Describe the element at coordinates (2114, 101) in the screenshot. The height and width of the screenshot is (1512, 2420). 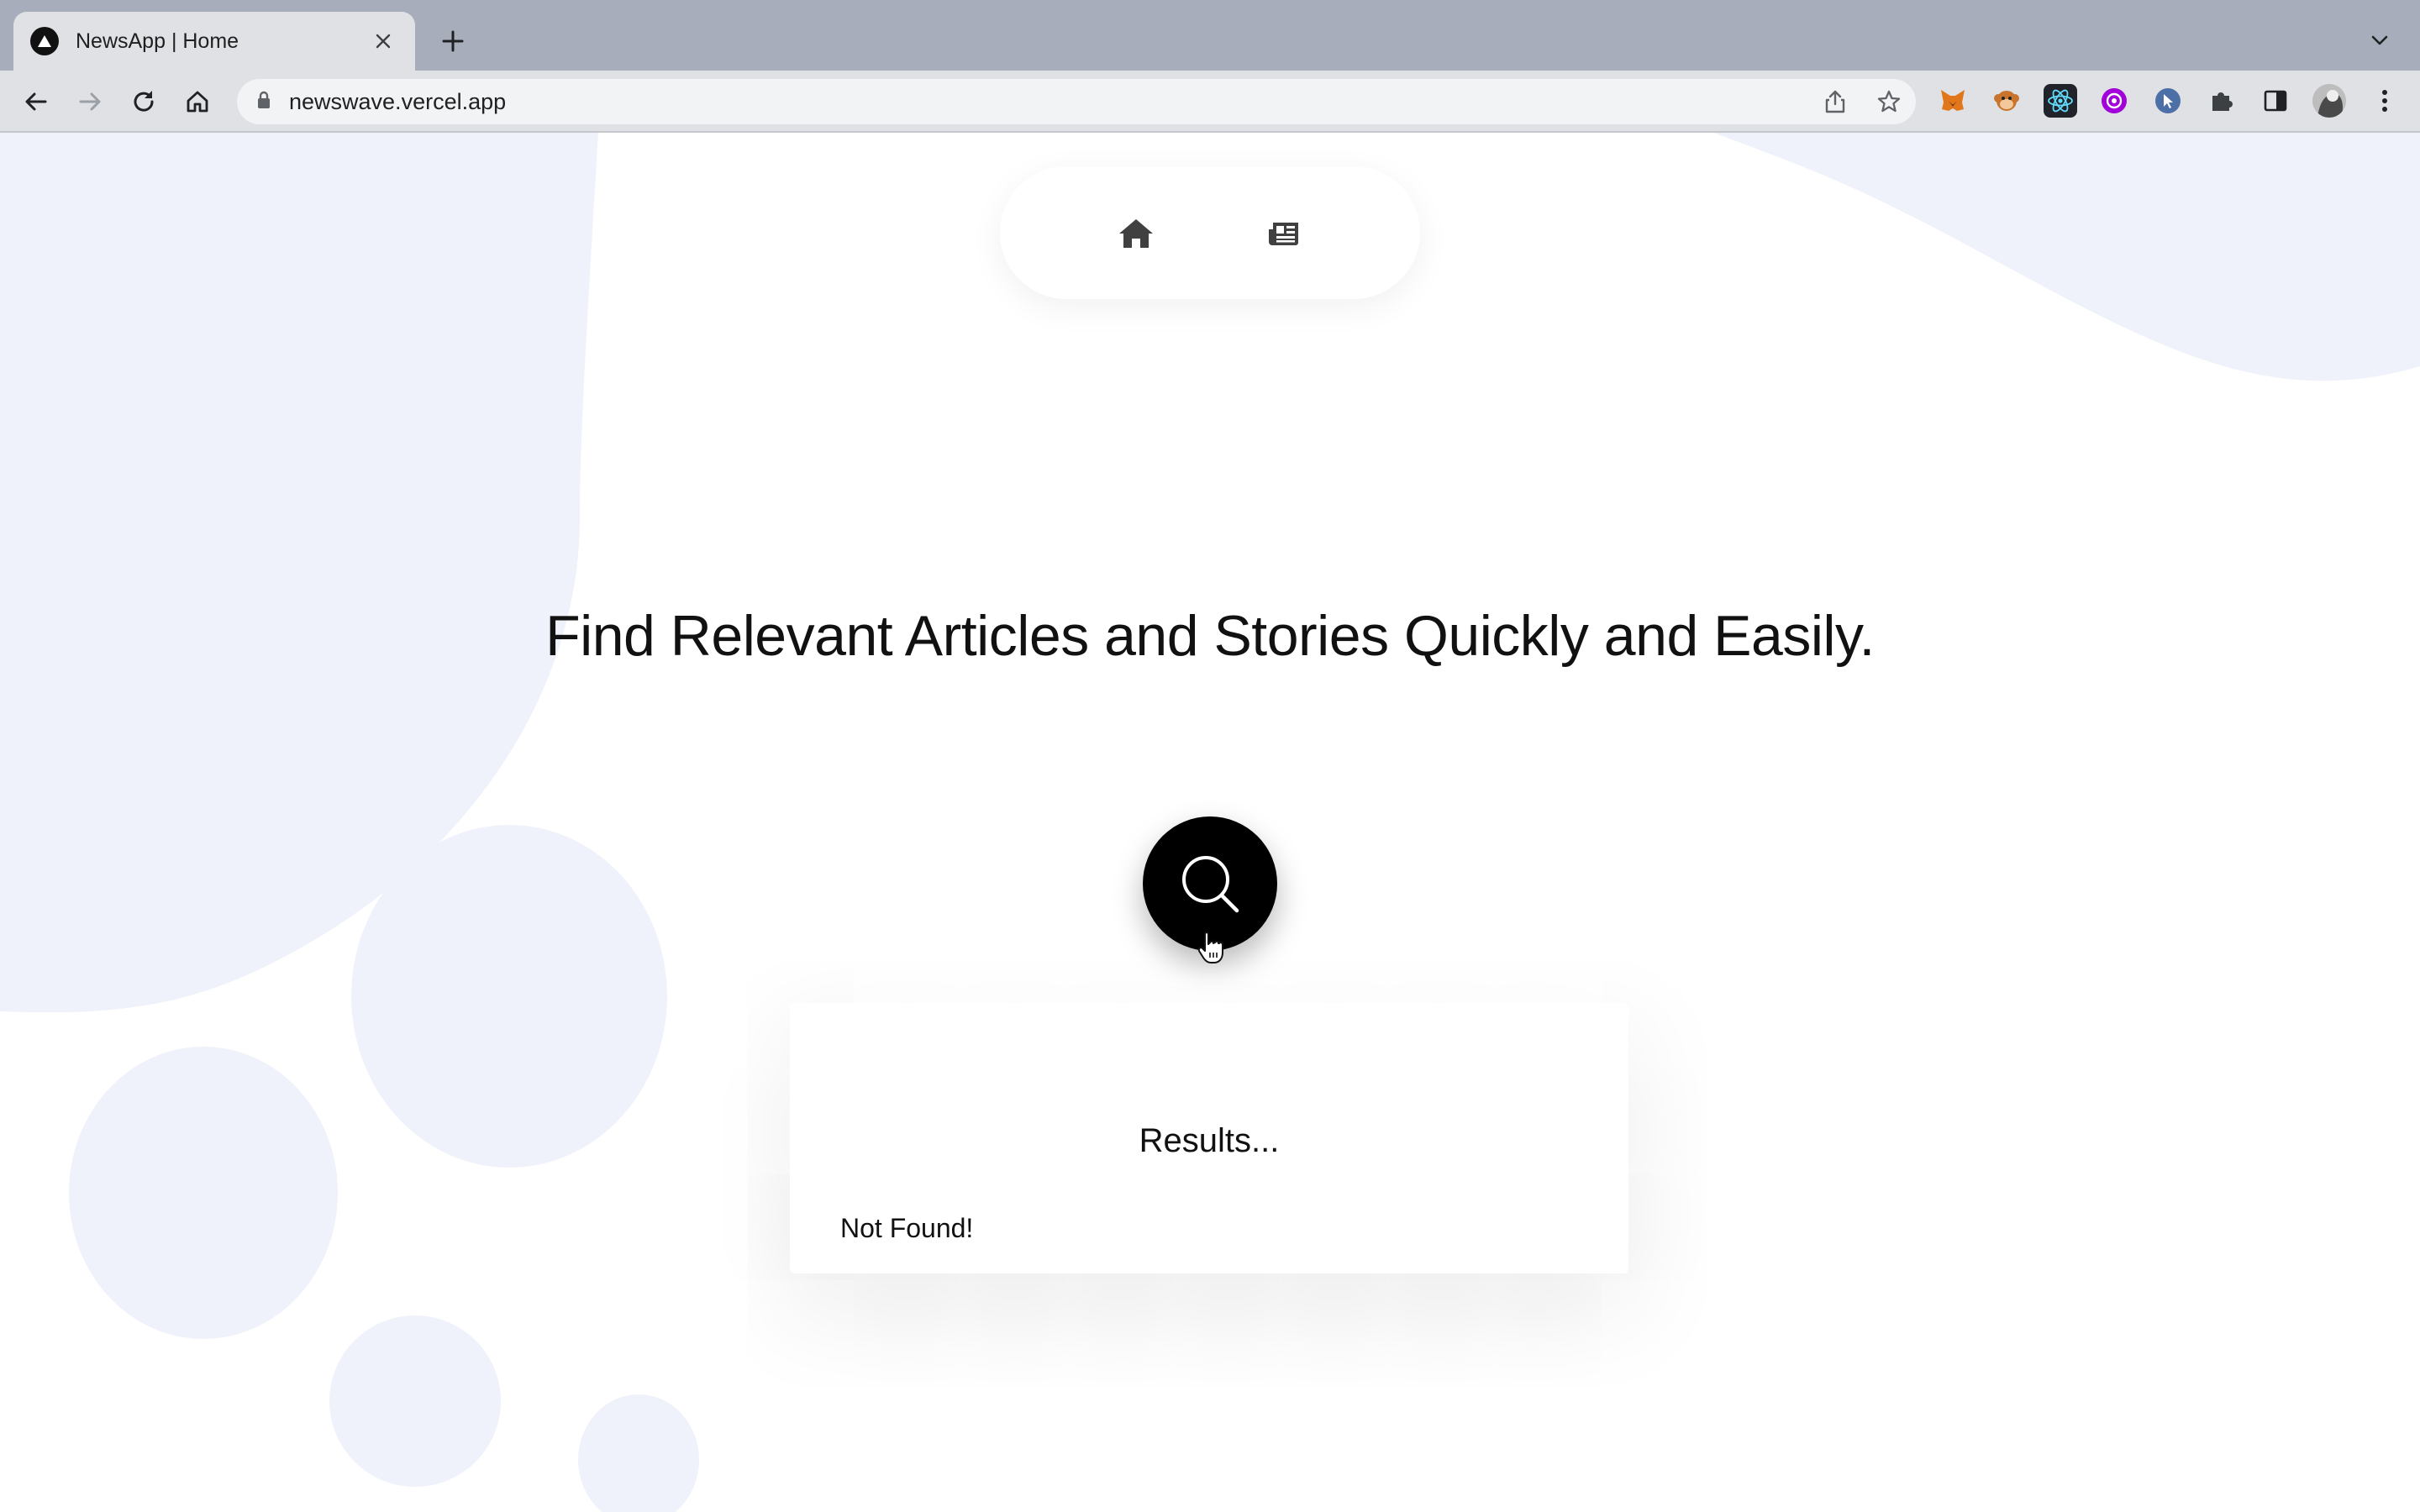
I see `purple-extension-icon` at that location.